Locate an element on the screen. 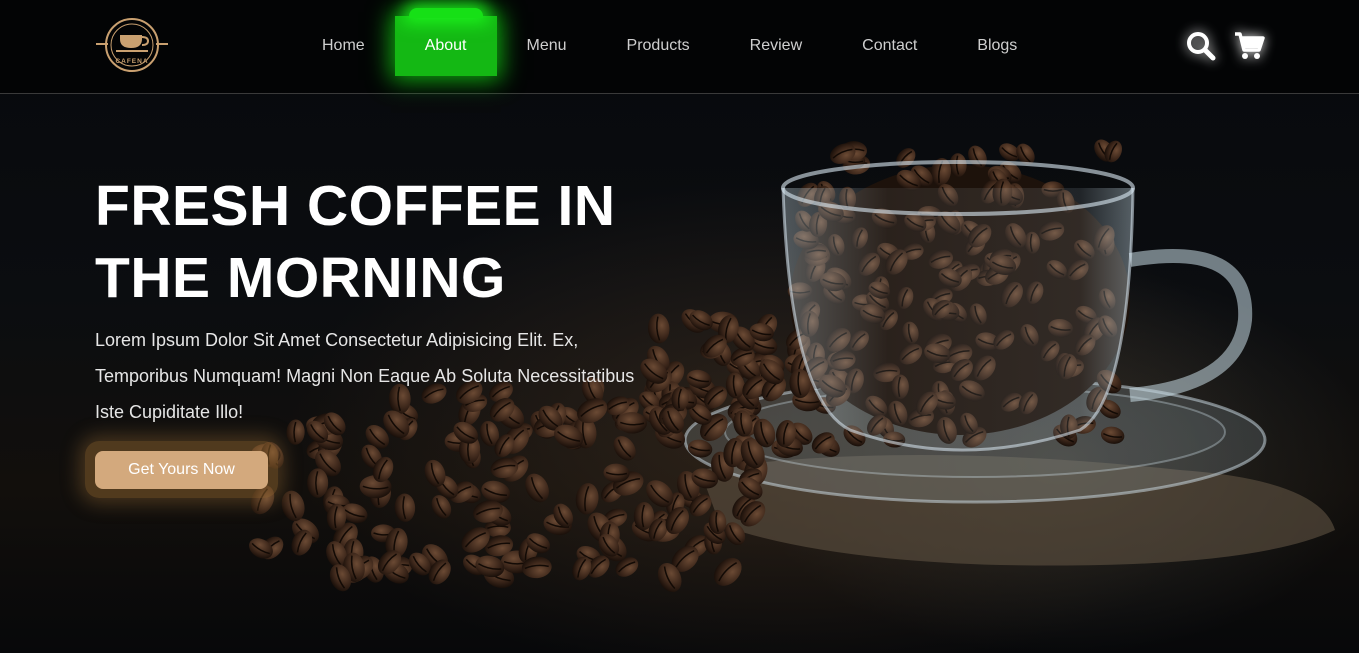 The image size is (1359, 653). nav-item-label: Review is located at coordinates (776, 45).